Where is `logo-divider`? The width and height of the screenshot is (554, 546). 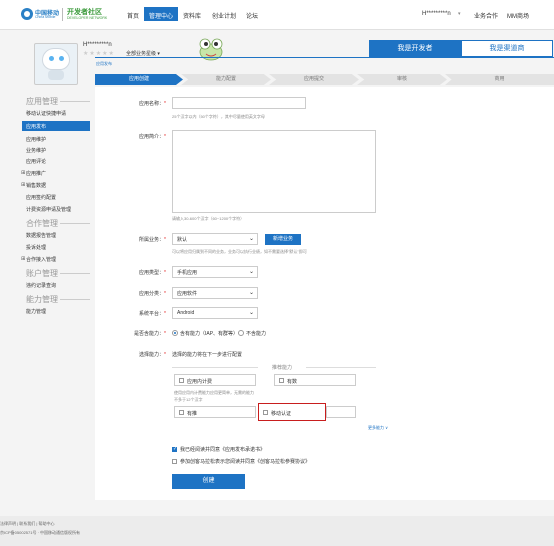
logo-divider is located at coordinates (62, 14).